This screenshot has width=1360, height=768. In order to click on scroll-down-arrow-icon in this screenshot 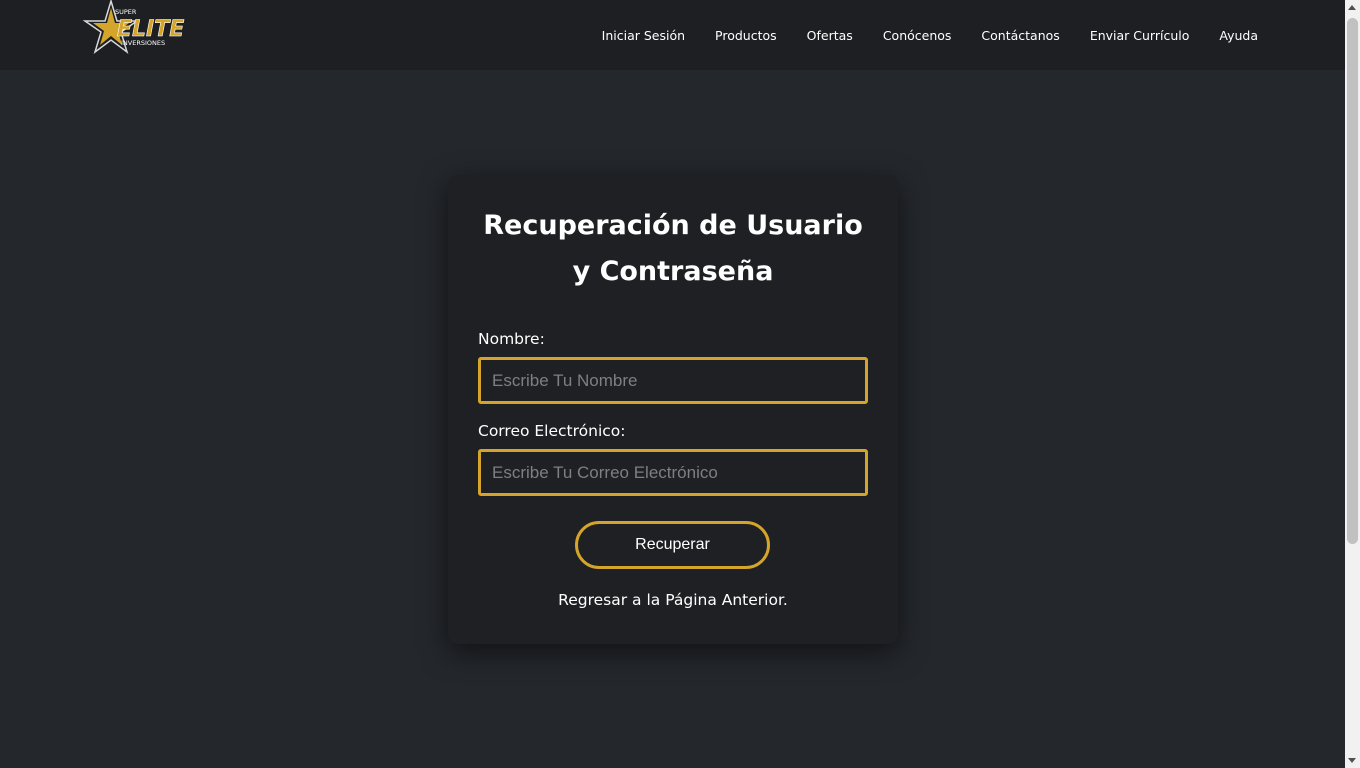, I will do `click(1352, 760)`.